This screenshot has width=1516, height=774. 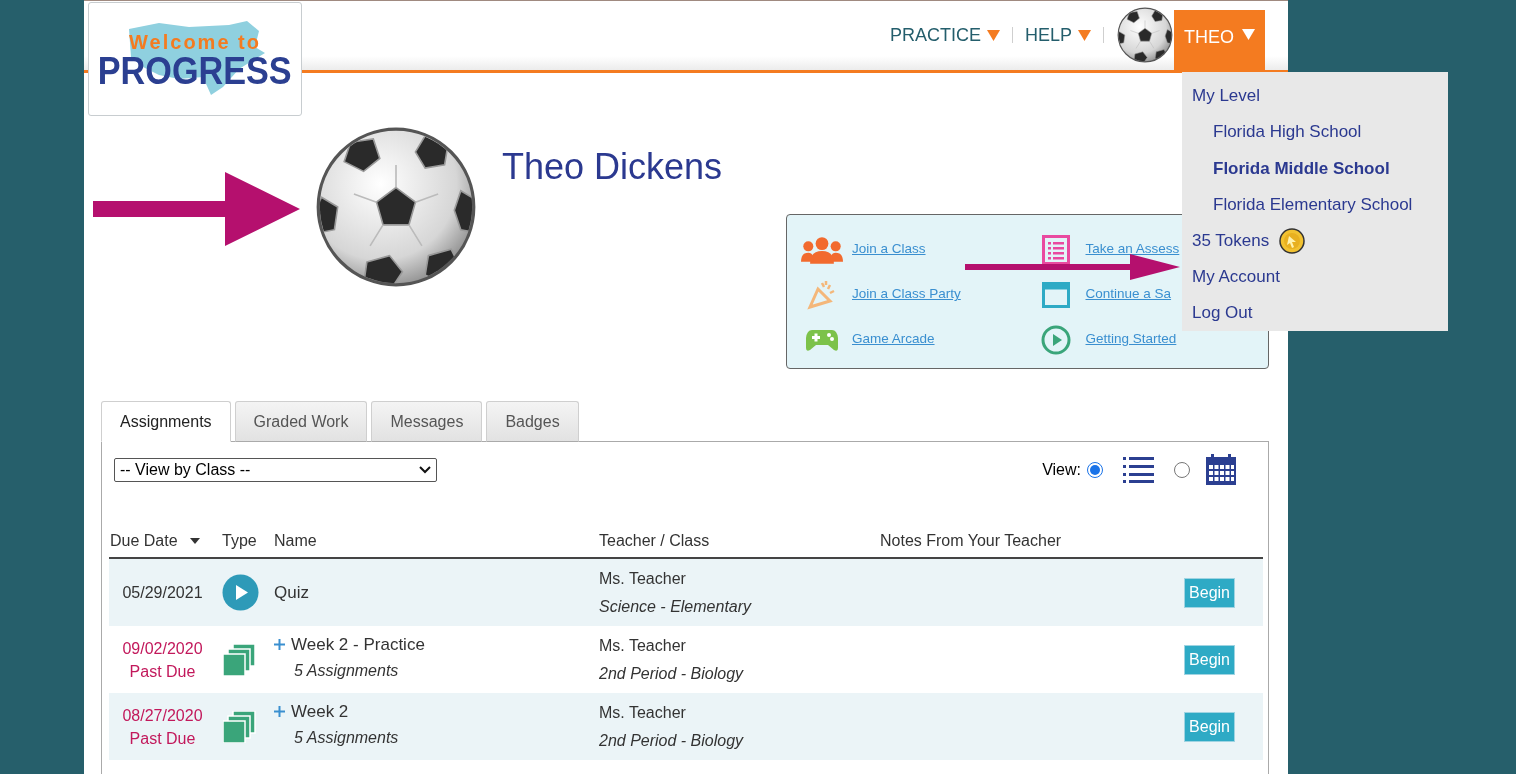 I want to click on coin-icon, so click(x=1292, y=240).